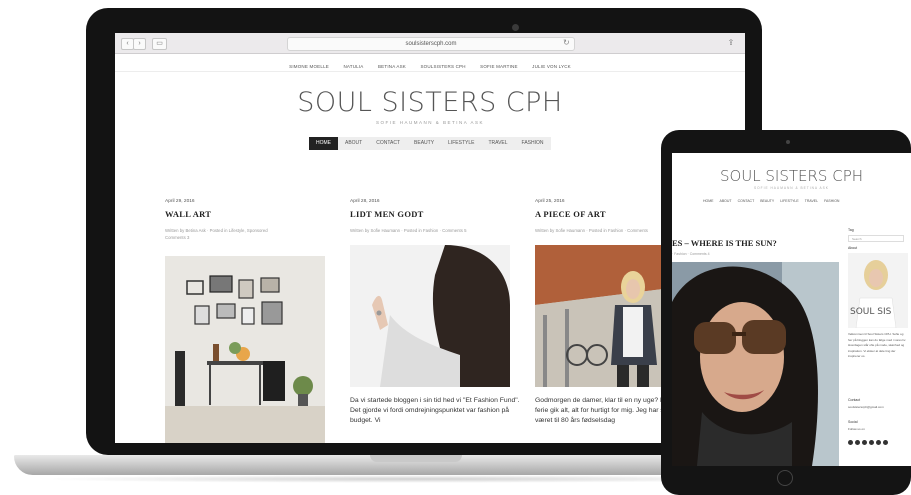  I want to click on tablet-nav-travel: TRAVEL, so click(811, 201).